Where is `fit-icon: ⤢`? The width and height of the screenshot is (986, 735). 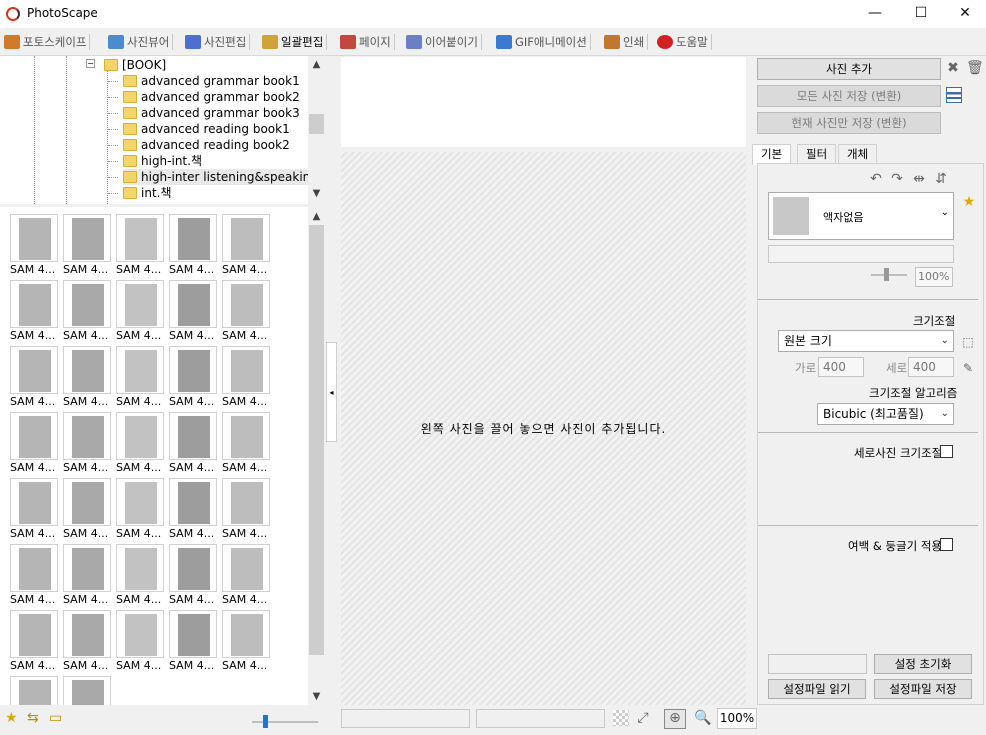
fit-icon: ⤢ is located at coordinates (643, 718).